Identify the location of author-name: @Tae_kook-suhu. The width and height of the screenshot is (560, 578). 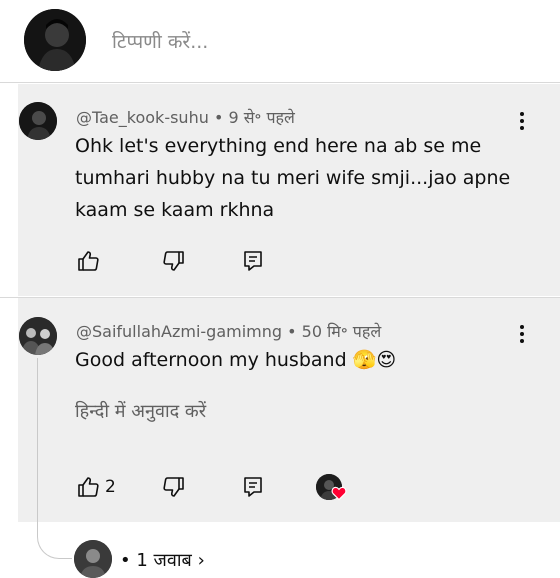
(142, 117).